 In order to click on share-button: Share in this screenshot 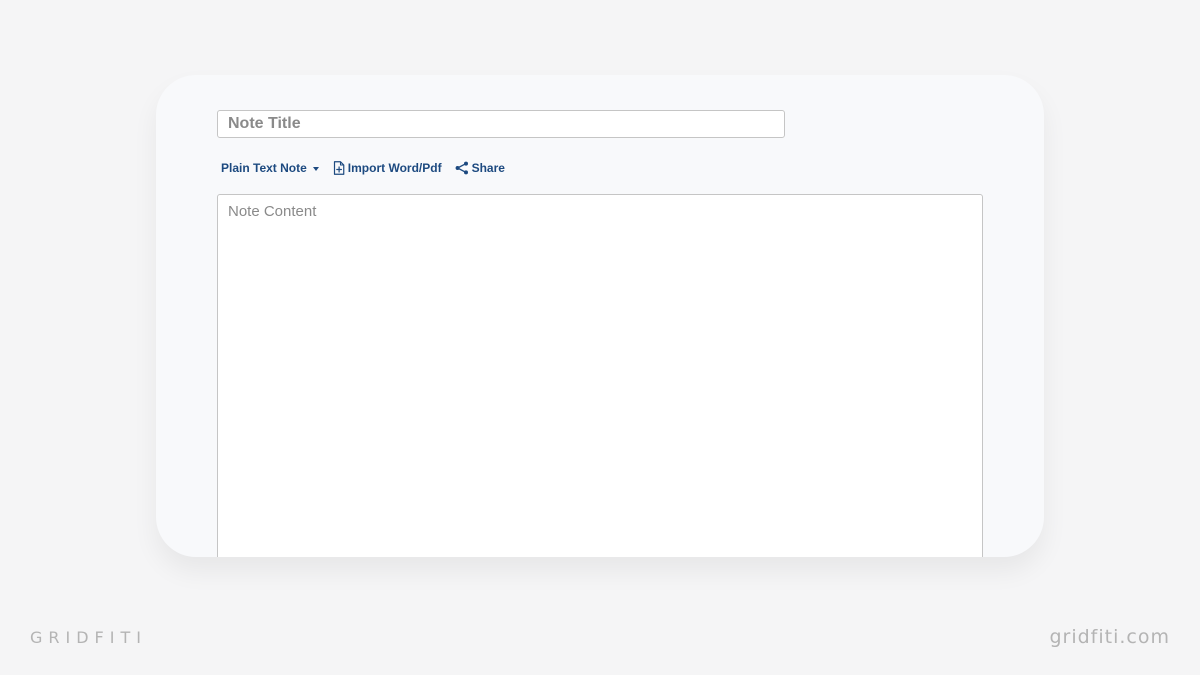, I will do `click(480, 168)`.